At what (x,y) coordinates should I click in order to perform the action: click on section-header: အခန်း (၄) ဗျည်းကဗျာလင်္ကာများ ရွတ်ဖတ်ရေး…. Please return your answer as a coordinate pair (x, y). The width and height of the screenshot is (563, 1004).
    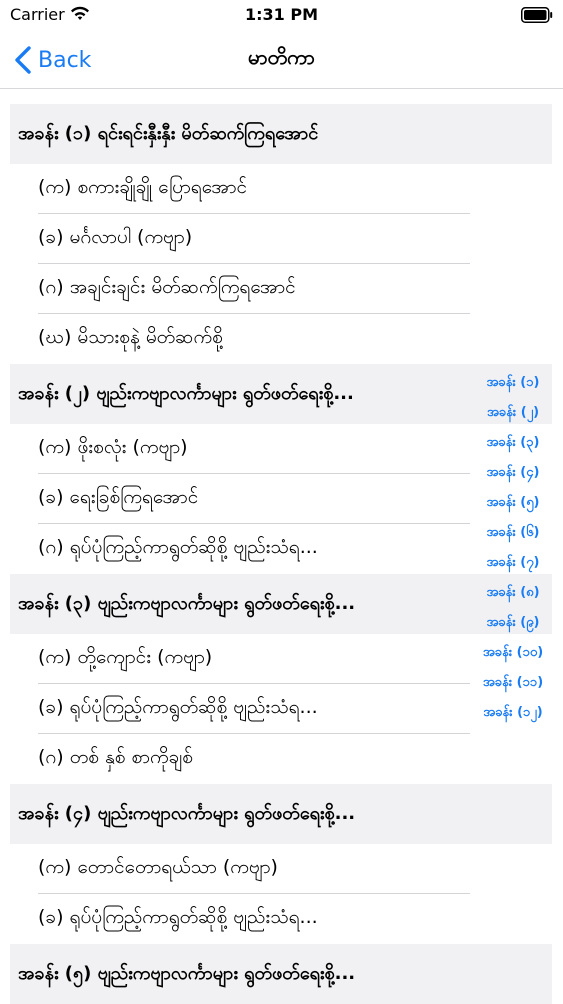
    Looking at the image, I should click on (281, 814).